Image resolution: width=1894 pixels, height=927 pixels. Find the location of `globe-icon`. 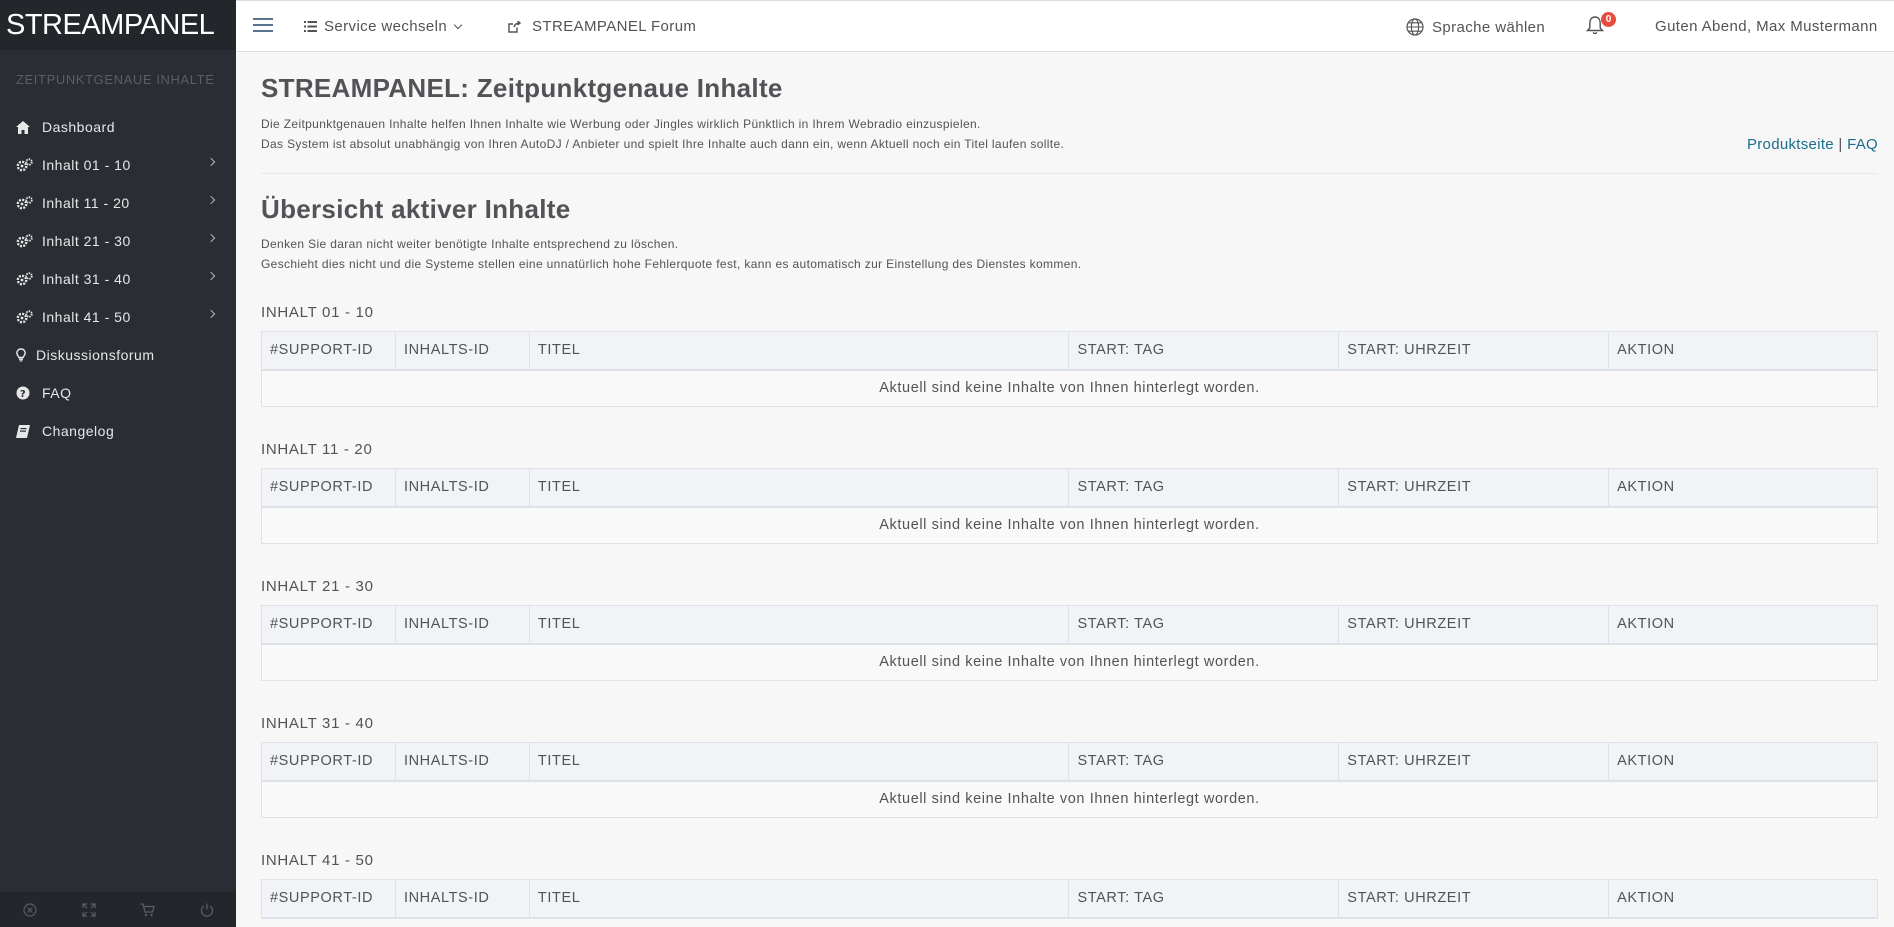

globe-icon is located at coordinates (1415, 27).